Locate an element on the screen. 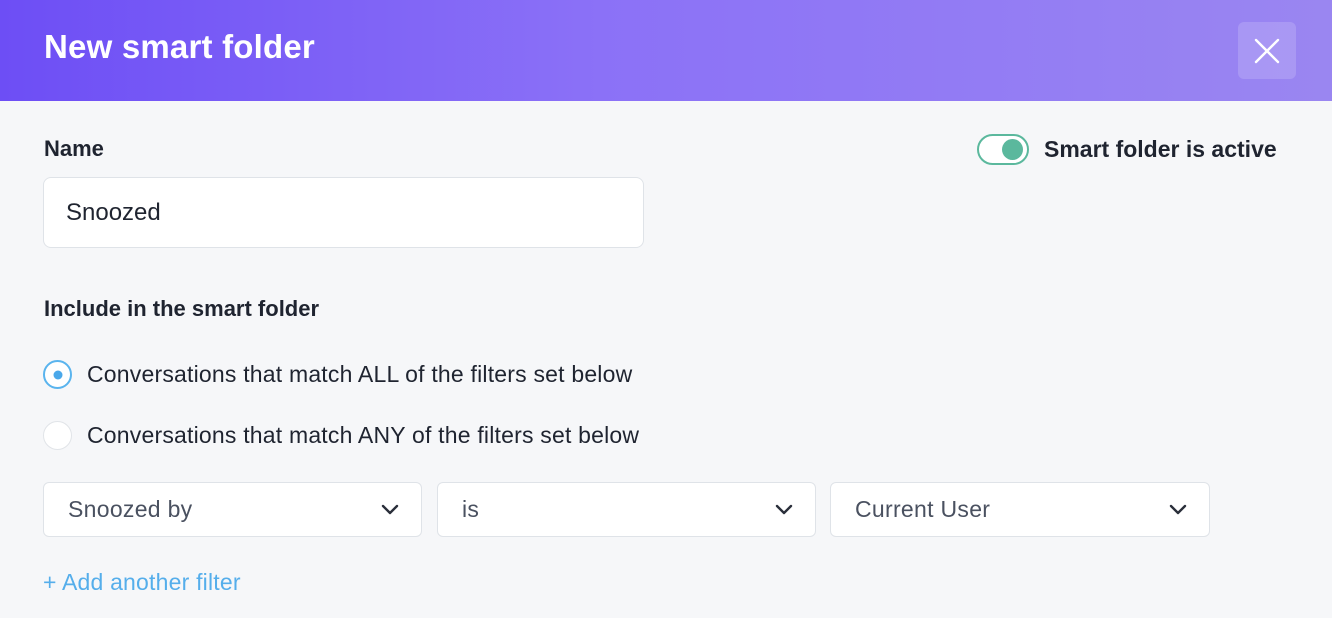 The width and height of the screenshot is (1332, 618). filter-value-value: Current User is located at coordinates (923, 509).